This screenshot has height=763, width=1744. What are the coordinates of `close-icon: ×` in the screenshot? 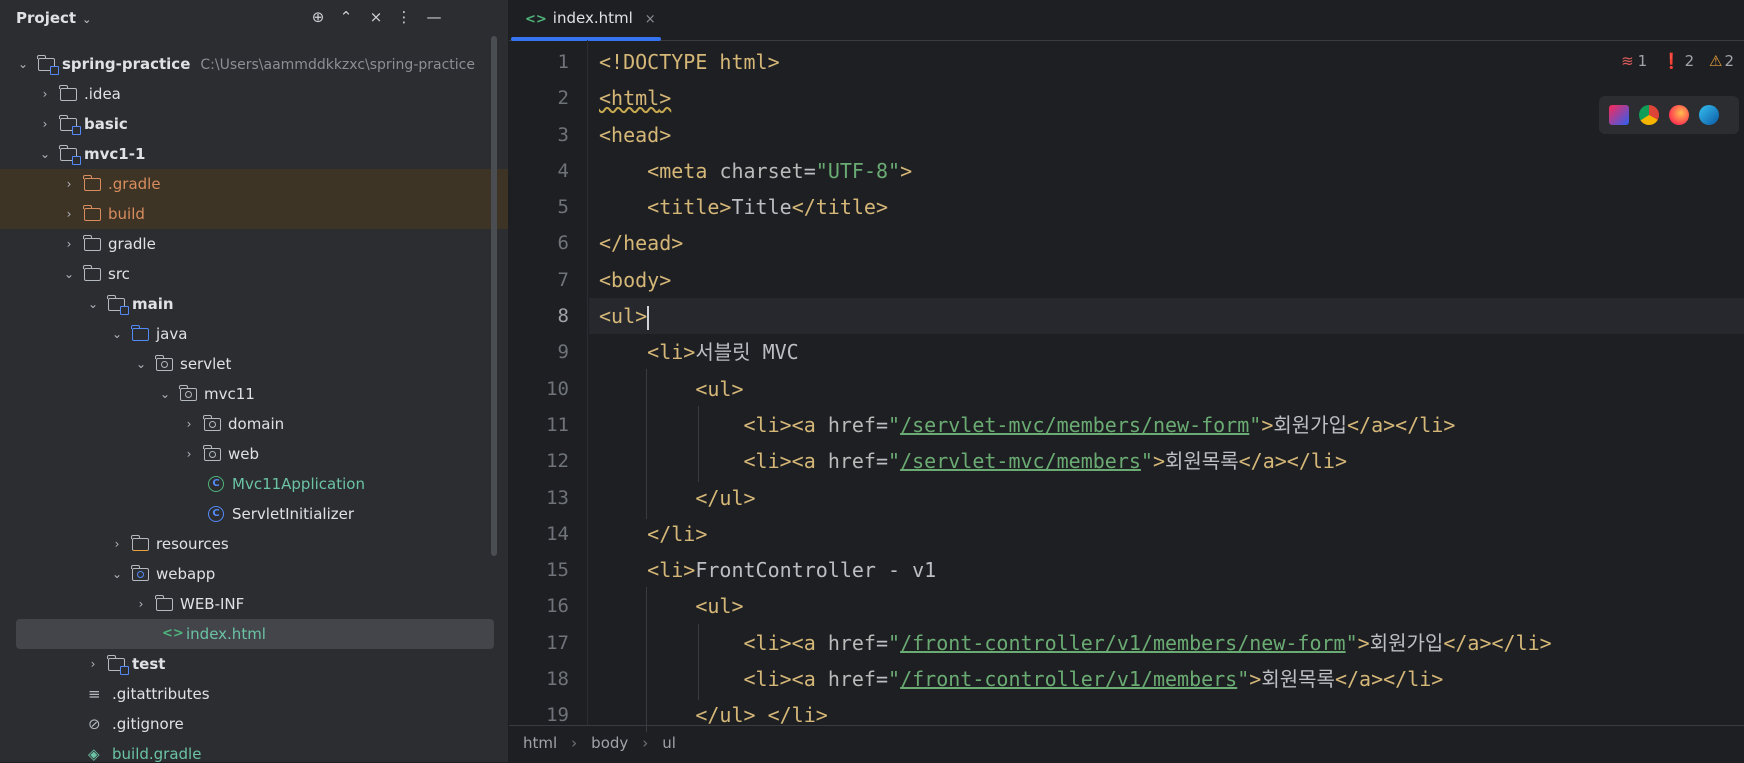 It's located at (650, 19).